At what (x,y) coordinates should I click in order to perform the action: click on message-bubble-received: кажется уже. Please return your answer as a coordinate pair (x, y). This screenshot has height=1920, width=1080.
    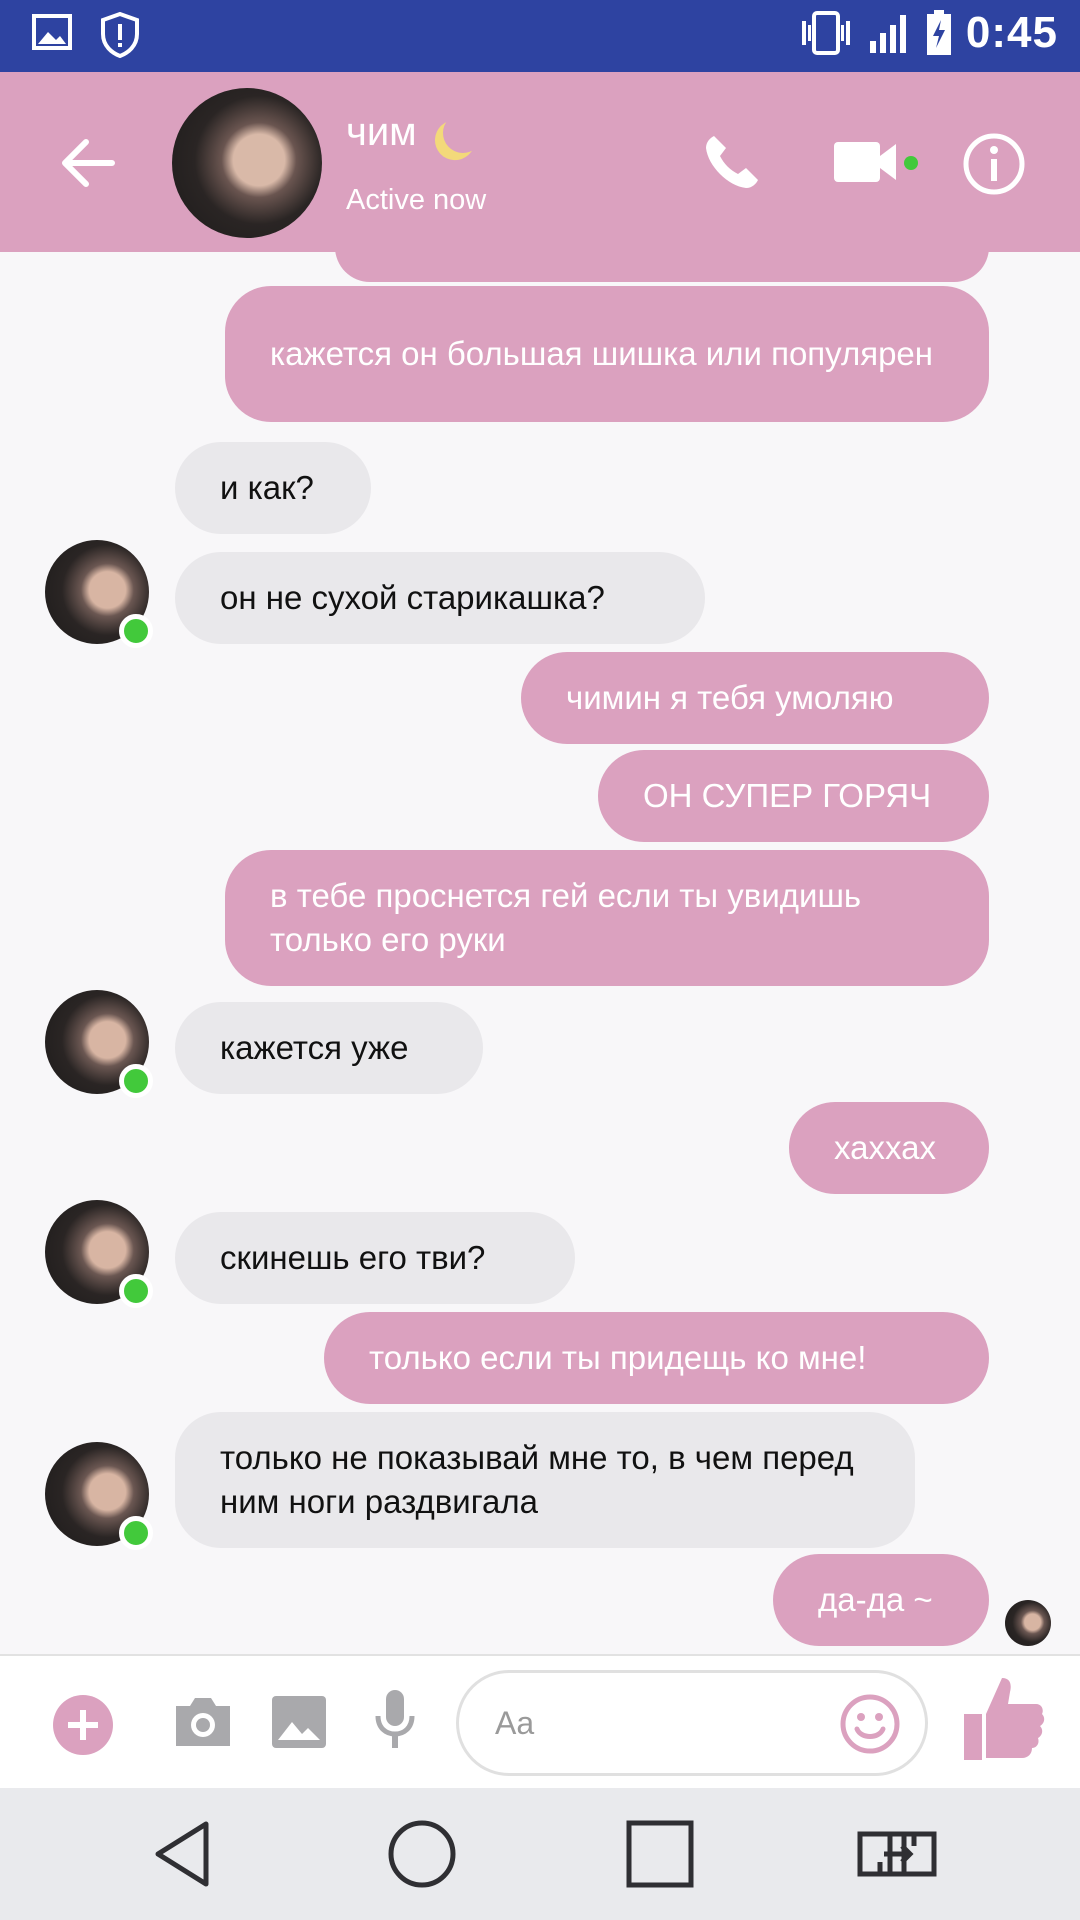
    Looking at the image, I should click on (329, 1048).